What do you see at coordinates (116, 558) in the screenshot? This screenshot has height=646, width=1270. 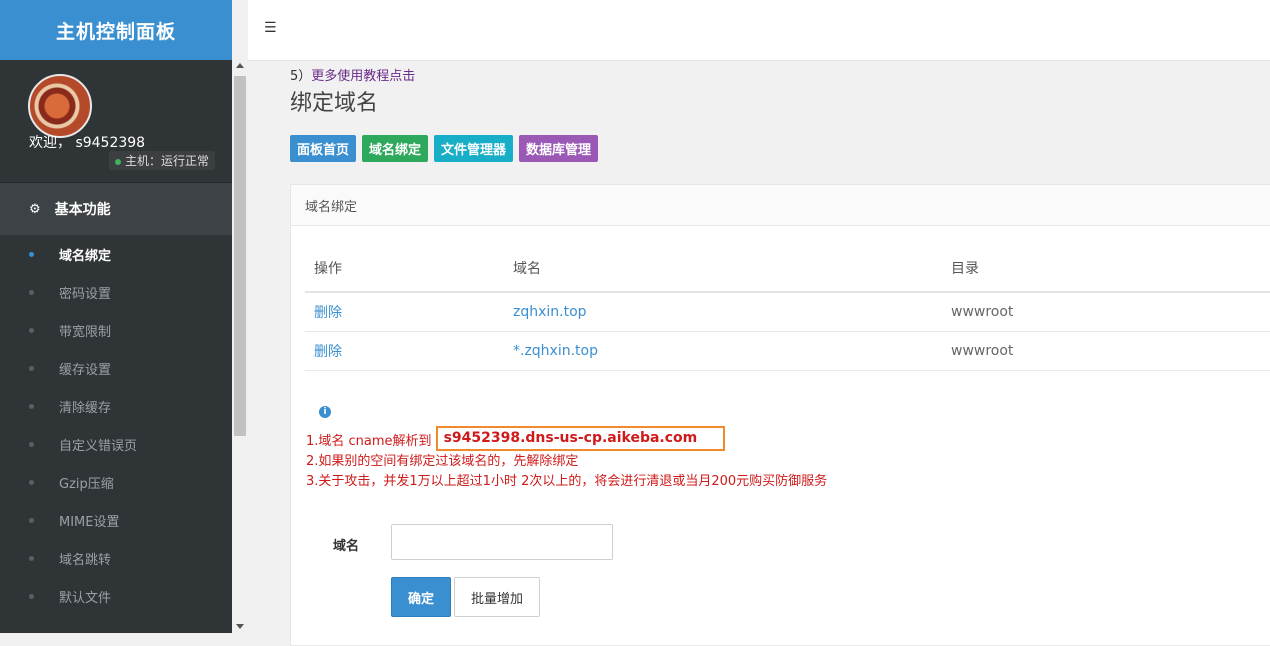 I see `sidebar-item-domain-redirect: 域名跳转` at bounding box center [116, 558].